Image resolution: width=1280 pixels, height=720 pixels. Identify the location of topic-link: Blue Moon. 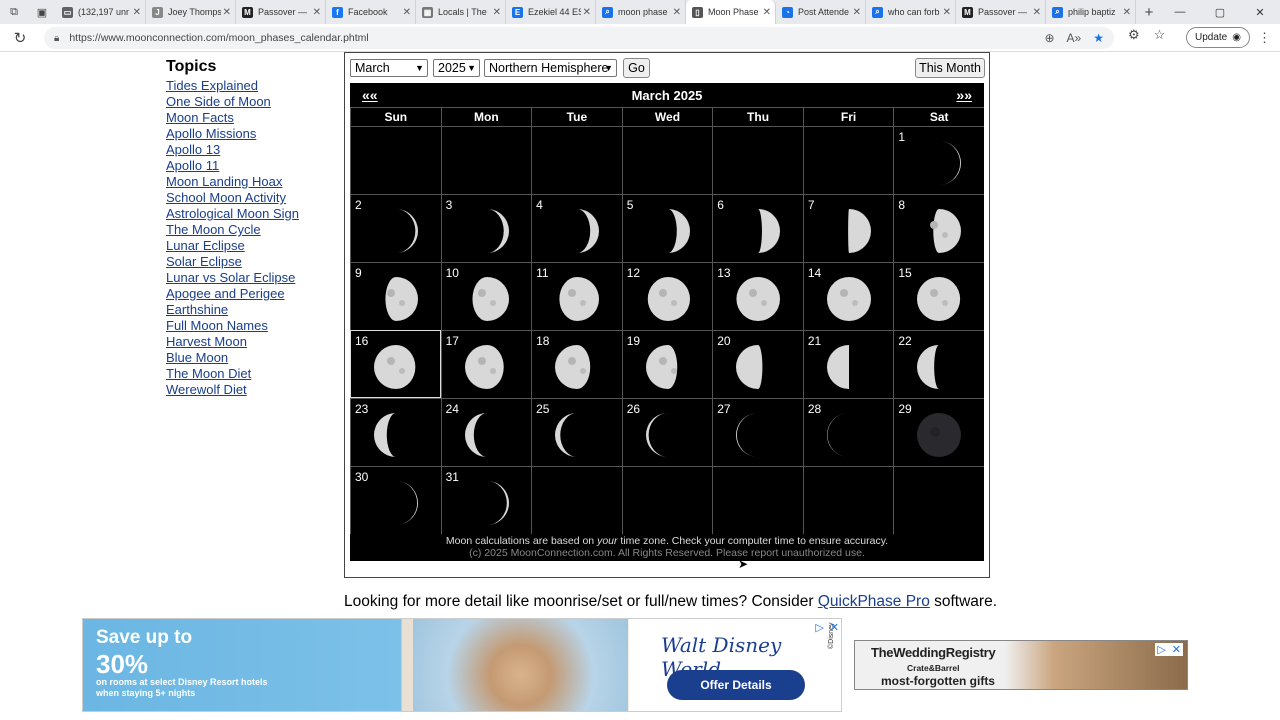
(251, 358).